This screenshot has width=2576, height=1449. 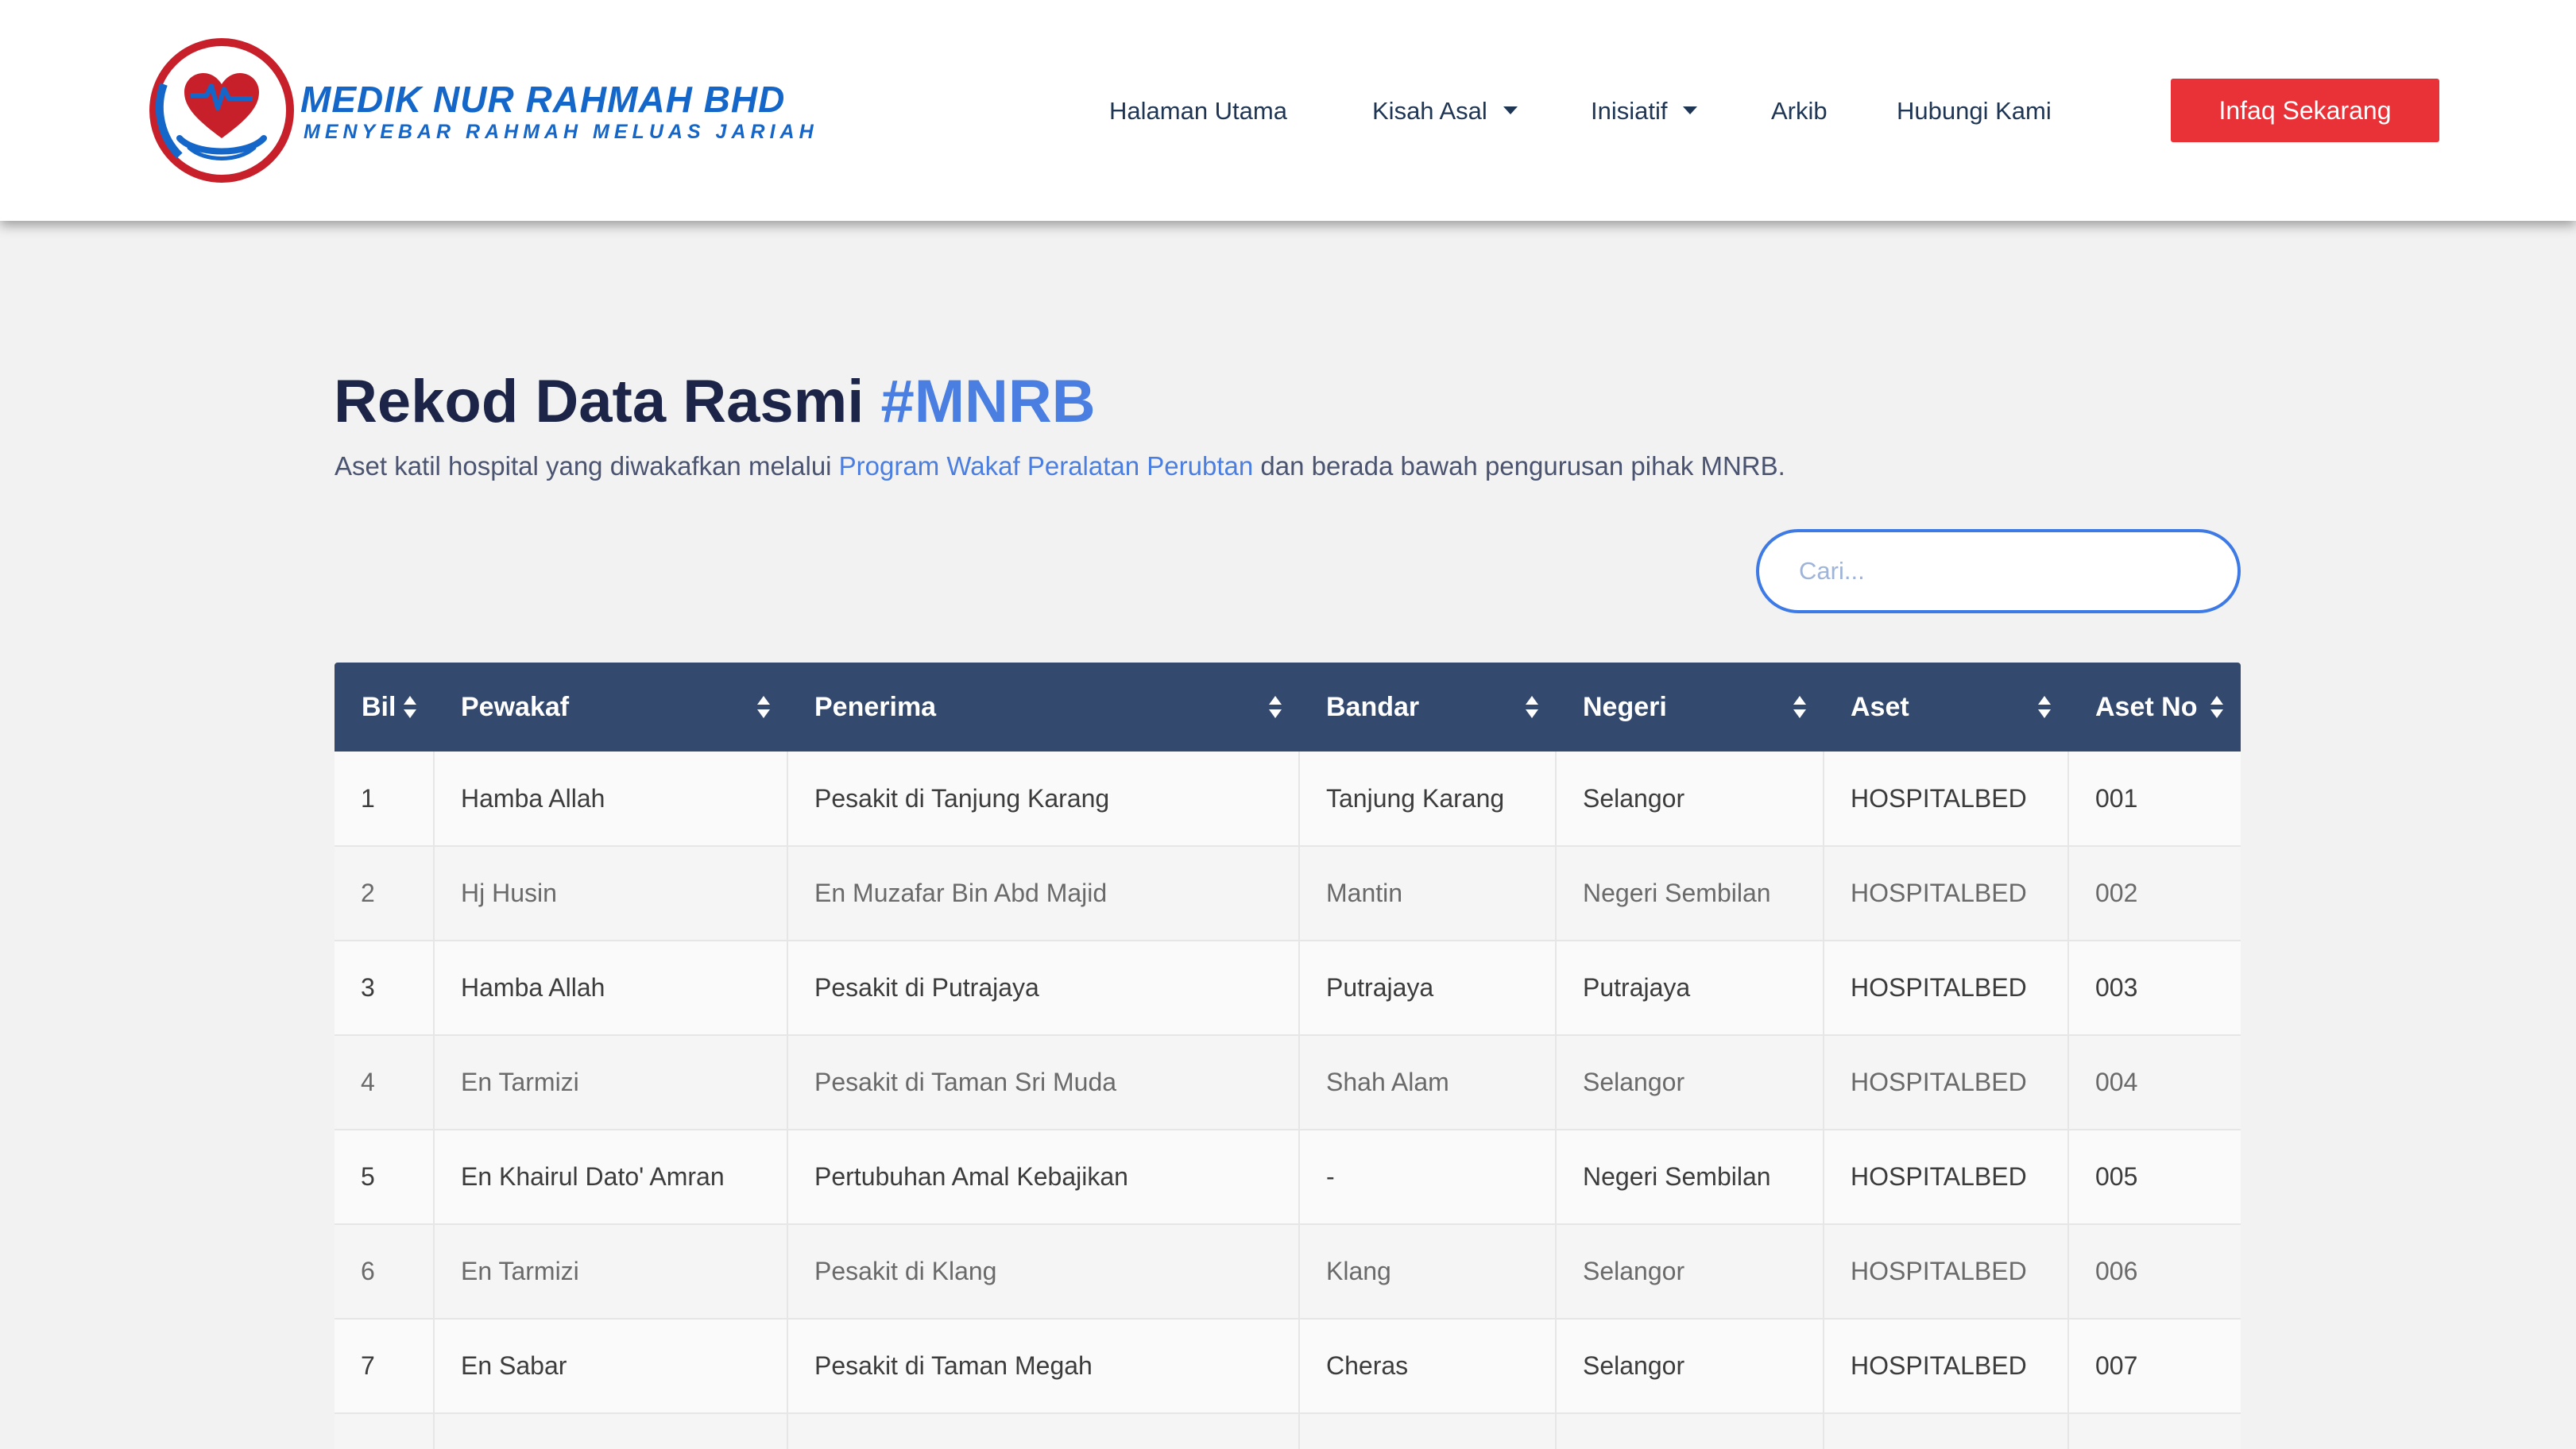 What do you see at coordinates (385, 1366) in the screenshot?
I see `cell-bil: 7` at bounding box center [385, 1366].